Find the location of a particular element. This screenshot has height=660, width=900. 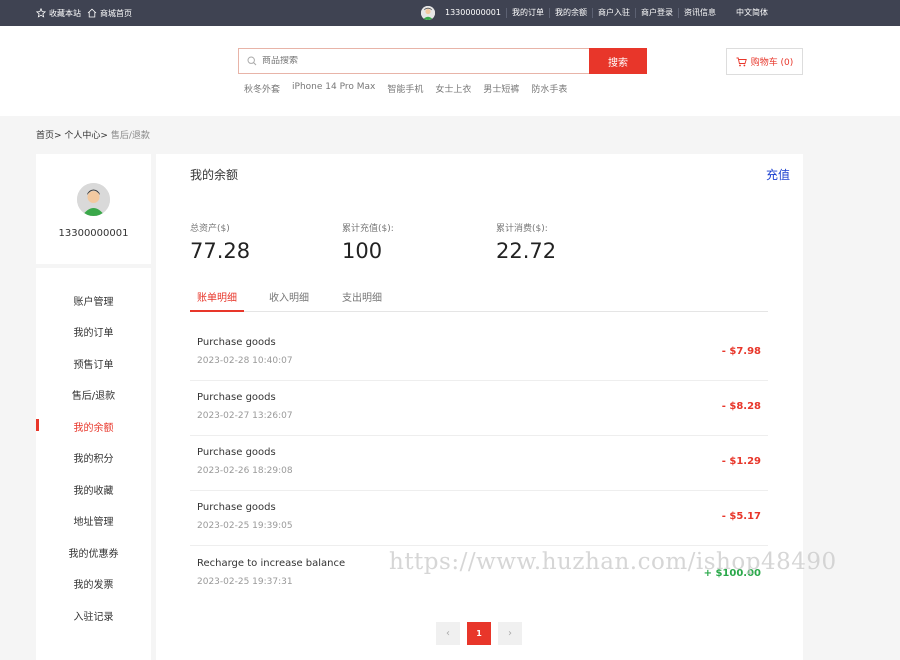

menu-item-after-sales: 售后/退款 is located at coordinates (93, 394).